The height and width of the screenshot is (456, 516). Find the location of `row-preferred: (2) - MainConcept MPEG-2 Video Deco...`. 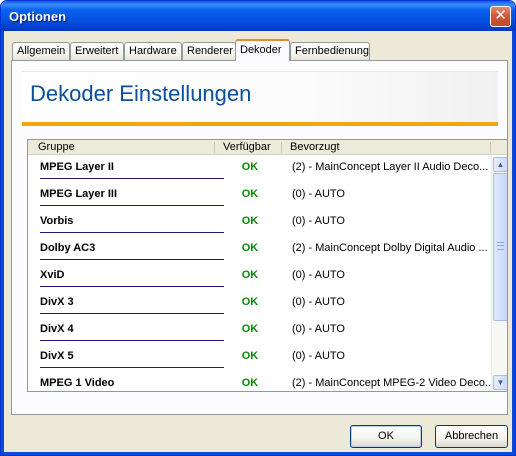

row-preferred: (2) - MainConcept MPEG-2 Video Deco... is located at coordinates (391, 383).